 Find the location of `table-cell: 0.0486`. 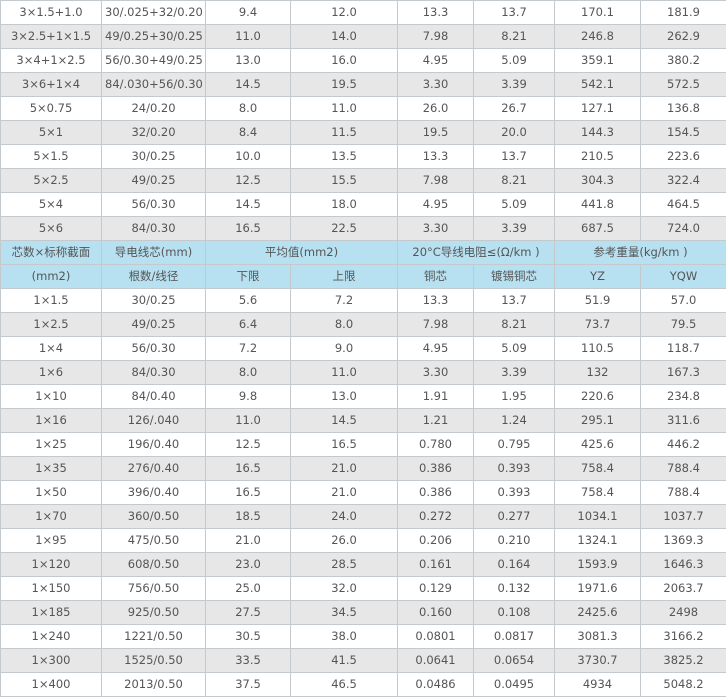

table-cell: 0.0486 is located at coordinates (435, 684).